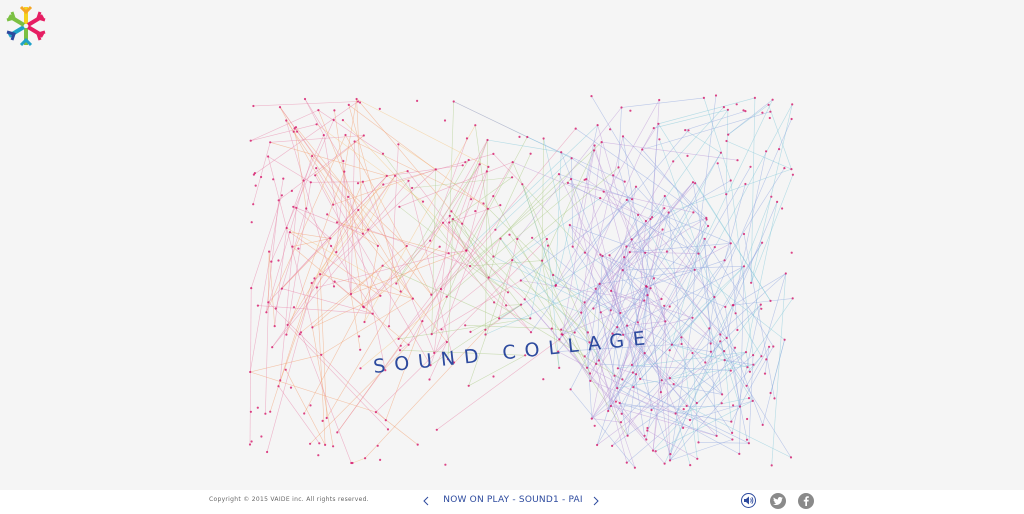 The image size is (1024, 514). I want to click on facebook-share-button, so click(806, 501).